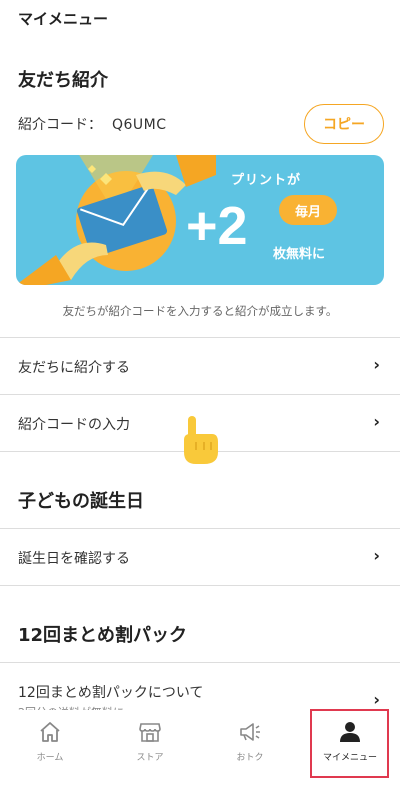  I want to click on nav-deals: おトク, so click(250, 740).